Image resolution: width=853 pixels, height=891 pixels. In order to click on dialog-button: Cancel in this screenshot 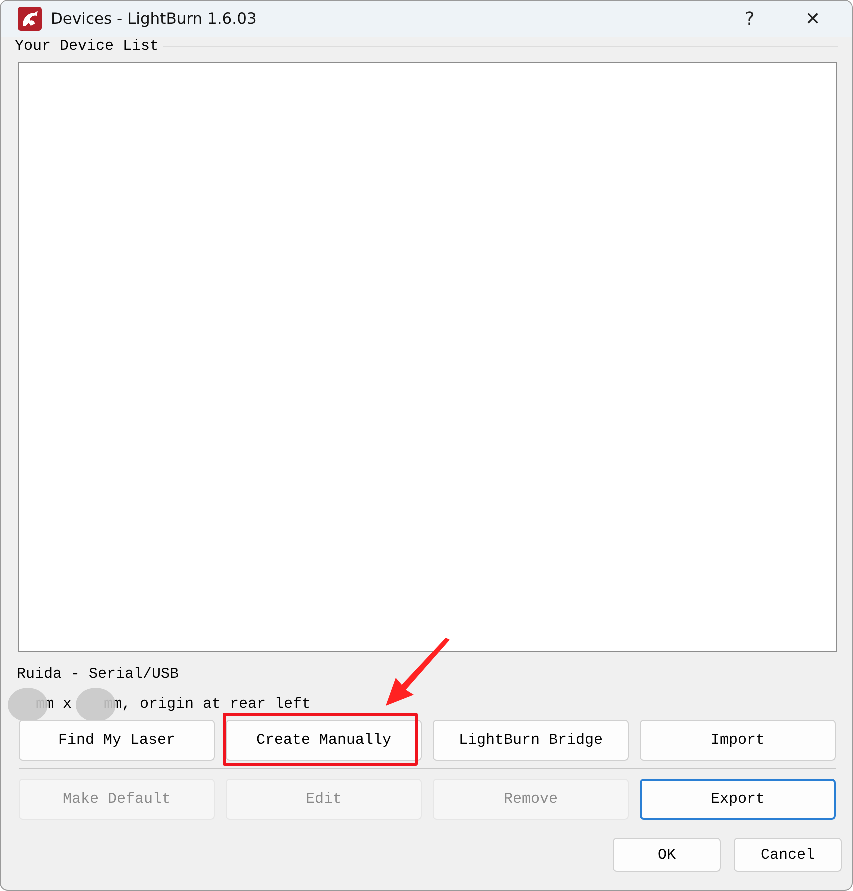, I will do `click(788, 855)`.